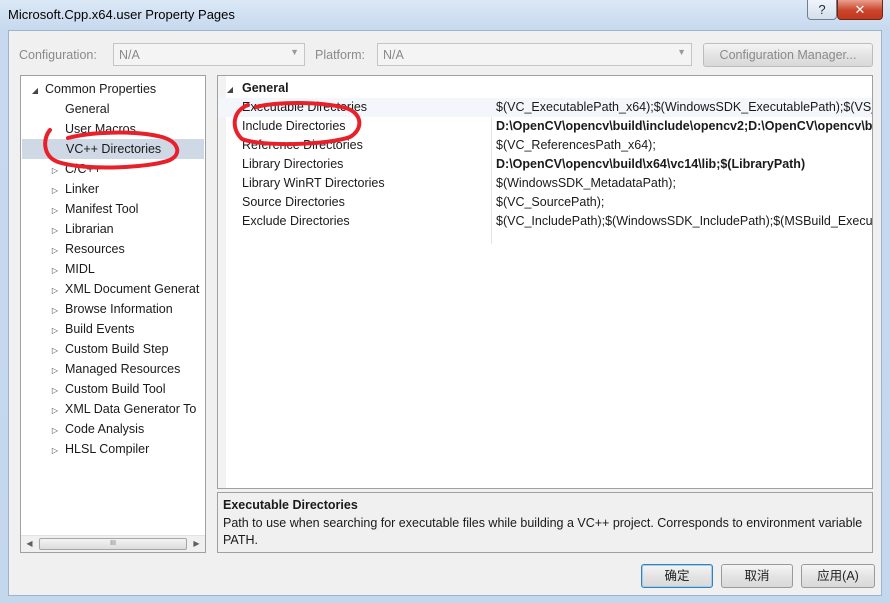  What do you see at coordinates (296, 221) in the screenshot?
I see `property-name: Exclude Directories` at bounding box center [296, 221].